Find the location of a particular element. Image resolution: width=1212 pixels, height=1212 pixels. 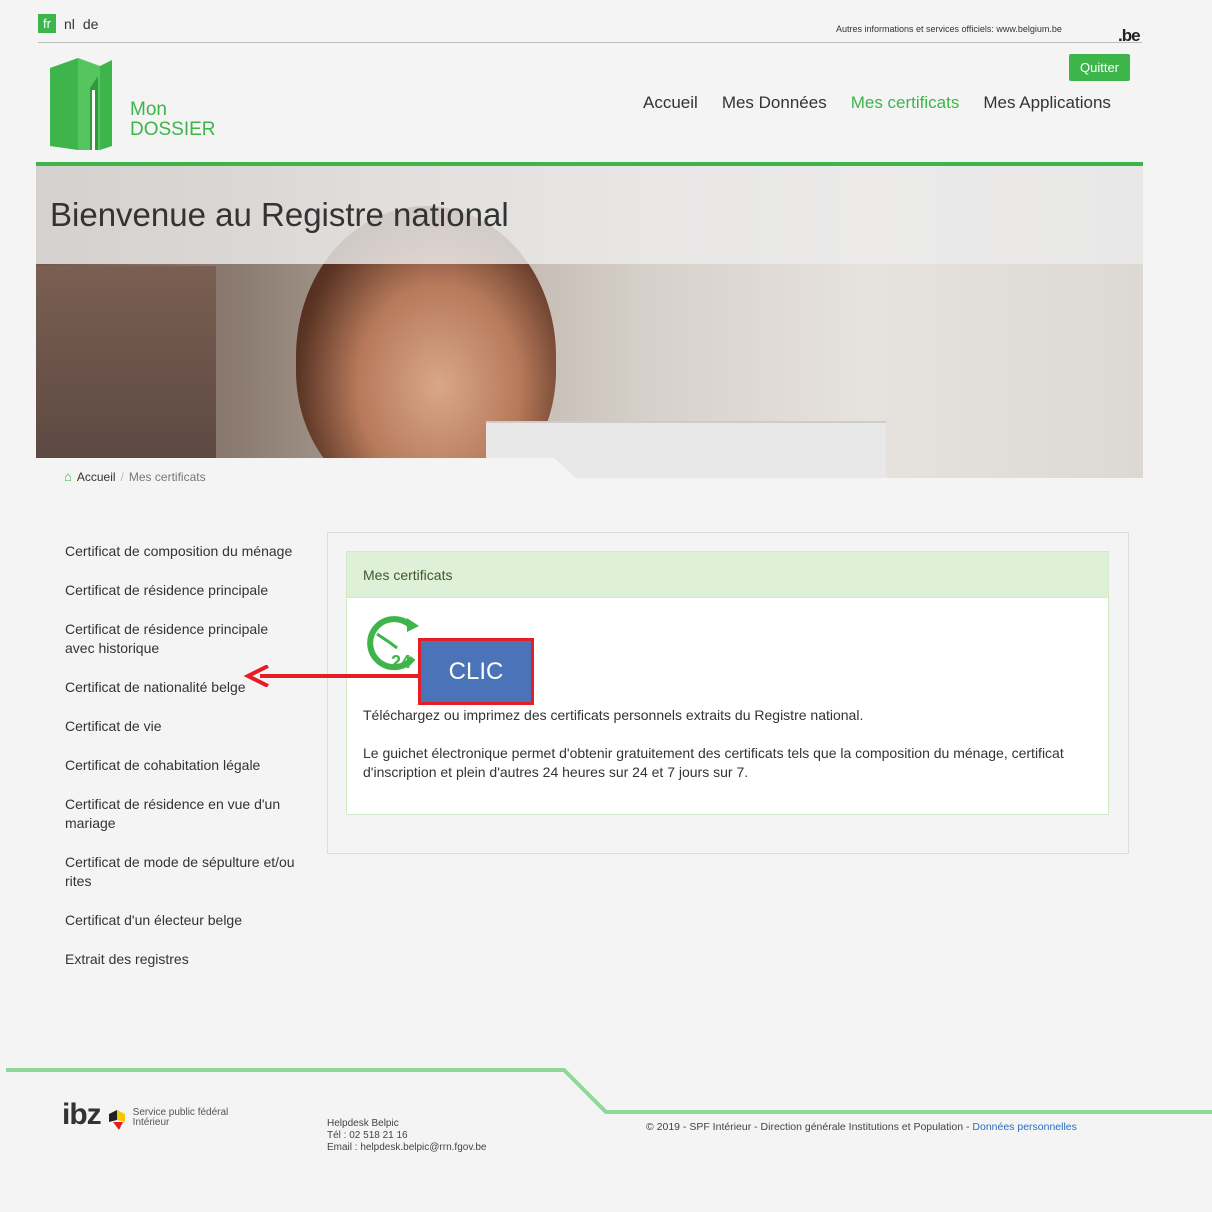

hero-background-shelf is located at coordinates (126, 372).